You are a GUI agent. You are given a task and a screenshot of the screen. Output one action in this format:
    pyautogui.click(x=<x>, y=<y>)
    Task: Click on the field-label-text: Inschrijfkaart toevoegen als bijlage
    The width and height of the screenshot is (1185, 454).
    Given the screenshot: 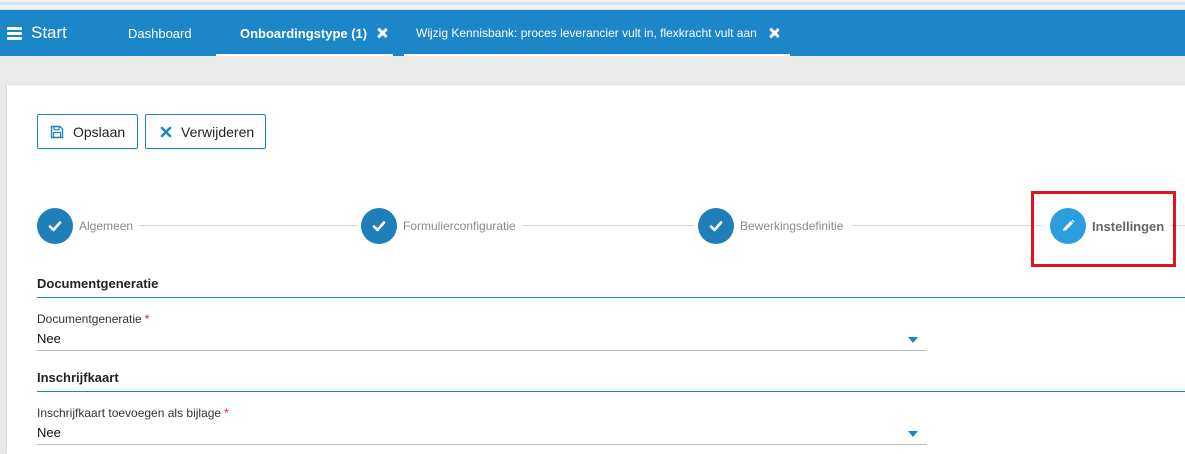 What is the action you would take?
    pyautogui.click(x=129, y=413)
    